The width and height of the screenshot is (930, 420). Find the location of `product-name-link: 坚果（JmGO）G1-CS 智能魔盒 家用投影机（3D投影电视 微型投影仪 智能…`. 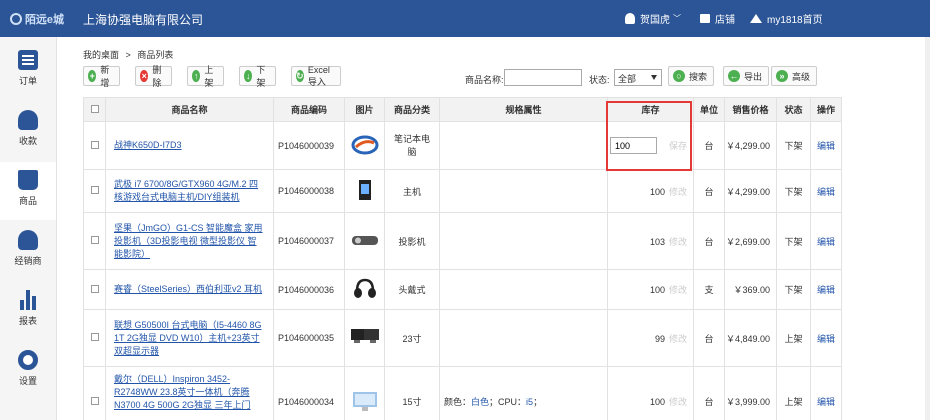

product-name-link: 坚果（JmGO）G1-CS 智能魔盒 家用投影机（3D投影电视 微型投影仪 智能… is located at coordinates (188, 241).